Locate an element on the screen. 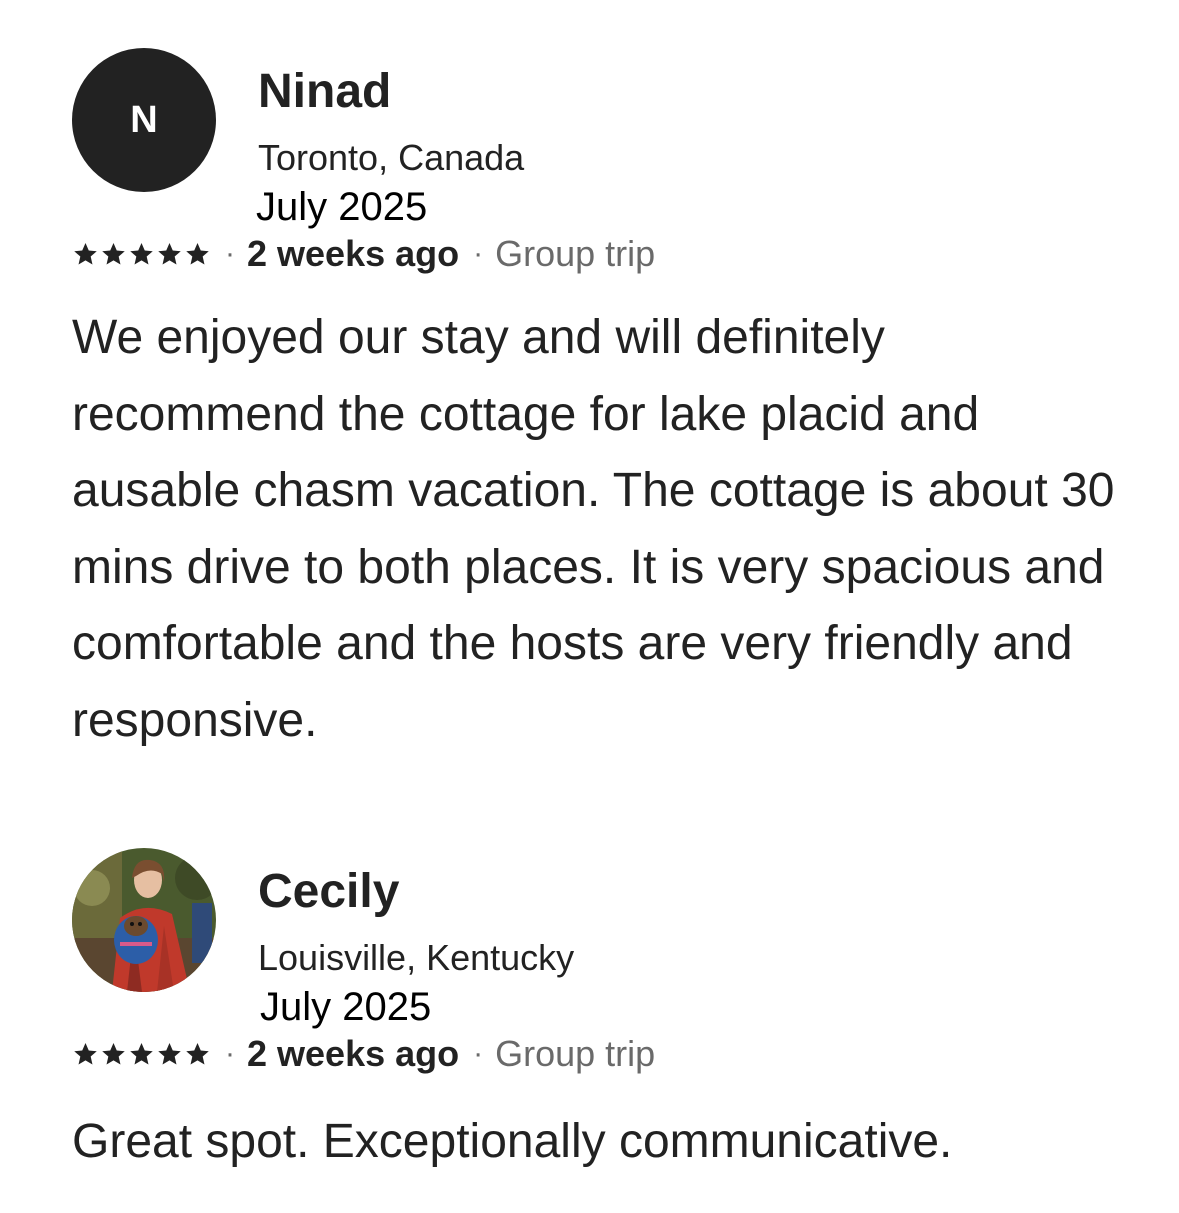  reviewer-name: Ninad is located at coordinates (324, 92).